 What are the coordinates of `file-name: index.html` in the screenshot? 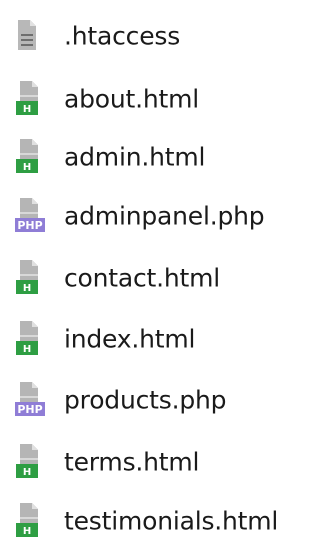 It's located at (130, 339).